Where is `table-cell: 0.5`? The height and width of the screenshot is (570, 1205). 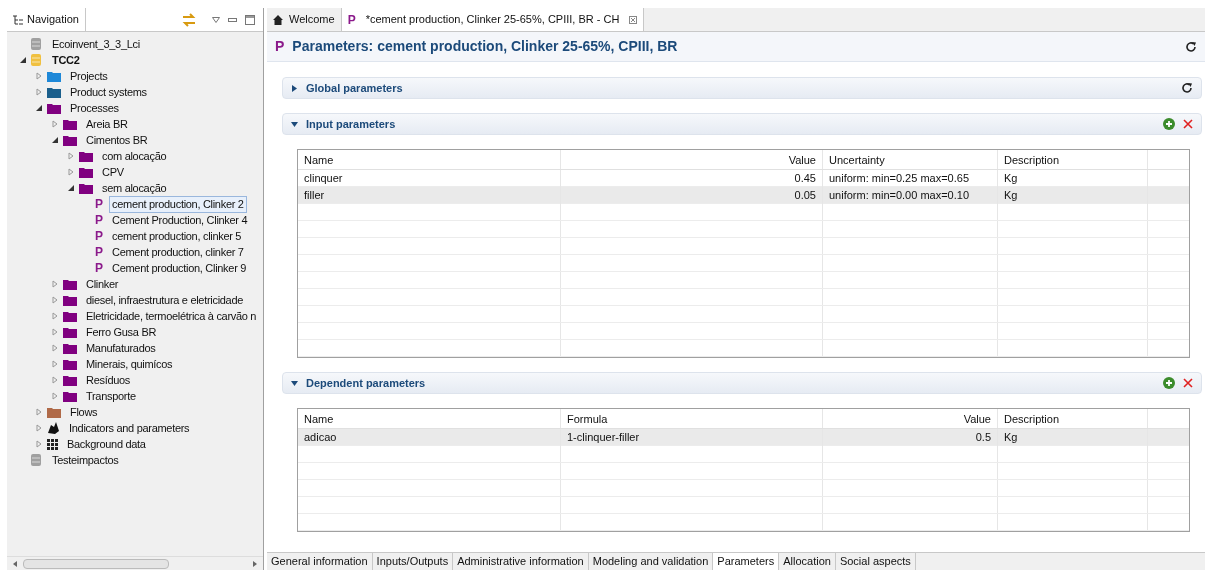 table-cell: 0.5 is located at coordinates (910, 437).